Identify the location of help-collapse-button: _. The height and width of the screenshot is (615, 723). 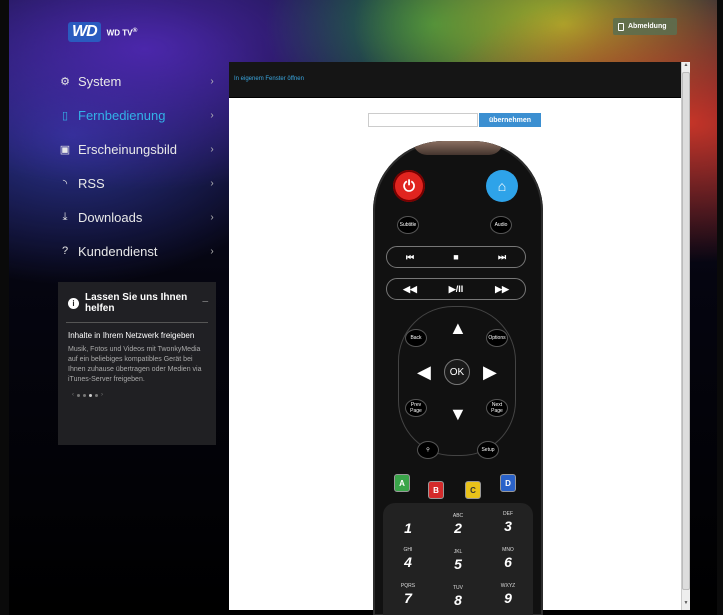
(205, 297).